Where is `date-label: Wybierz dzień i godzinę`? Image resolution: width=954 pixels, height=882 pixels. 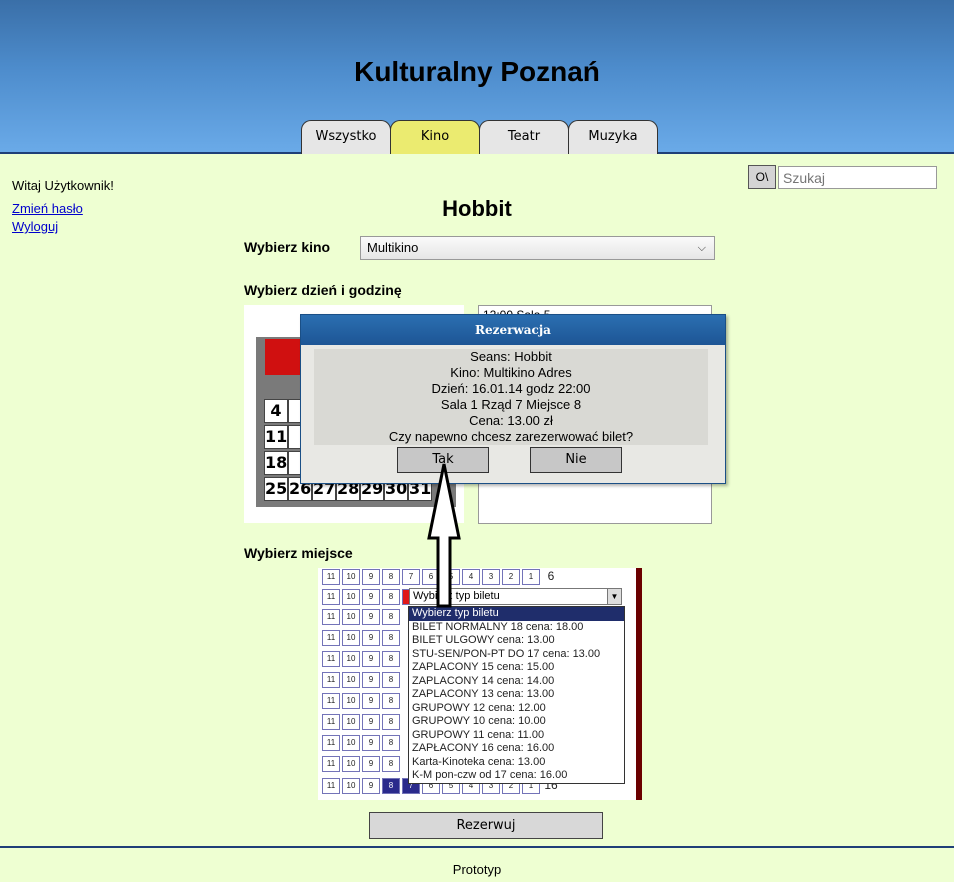
date-label: Wybierz dzień i godzinę is located at coordinates (323, 290).